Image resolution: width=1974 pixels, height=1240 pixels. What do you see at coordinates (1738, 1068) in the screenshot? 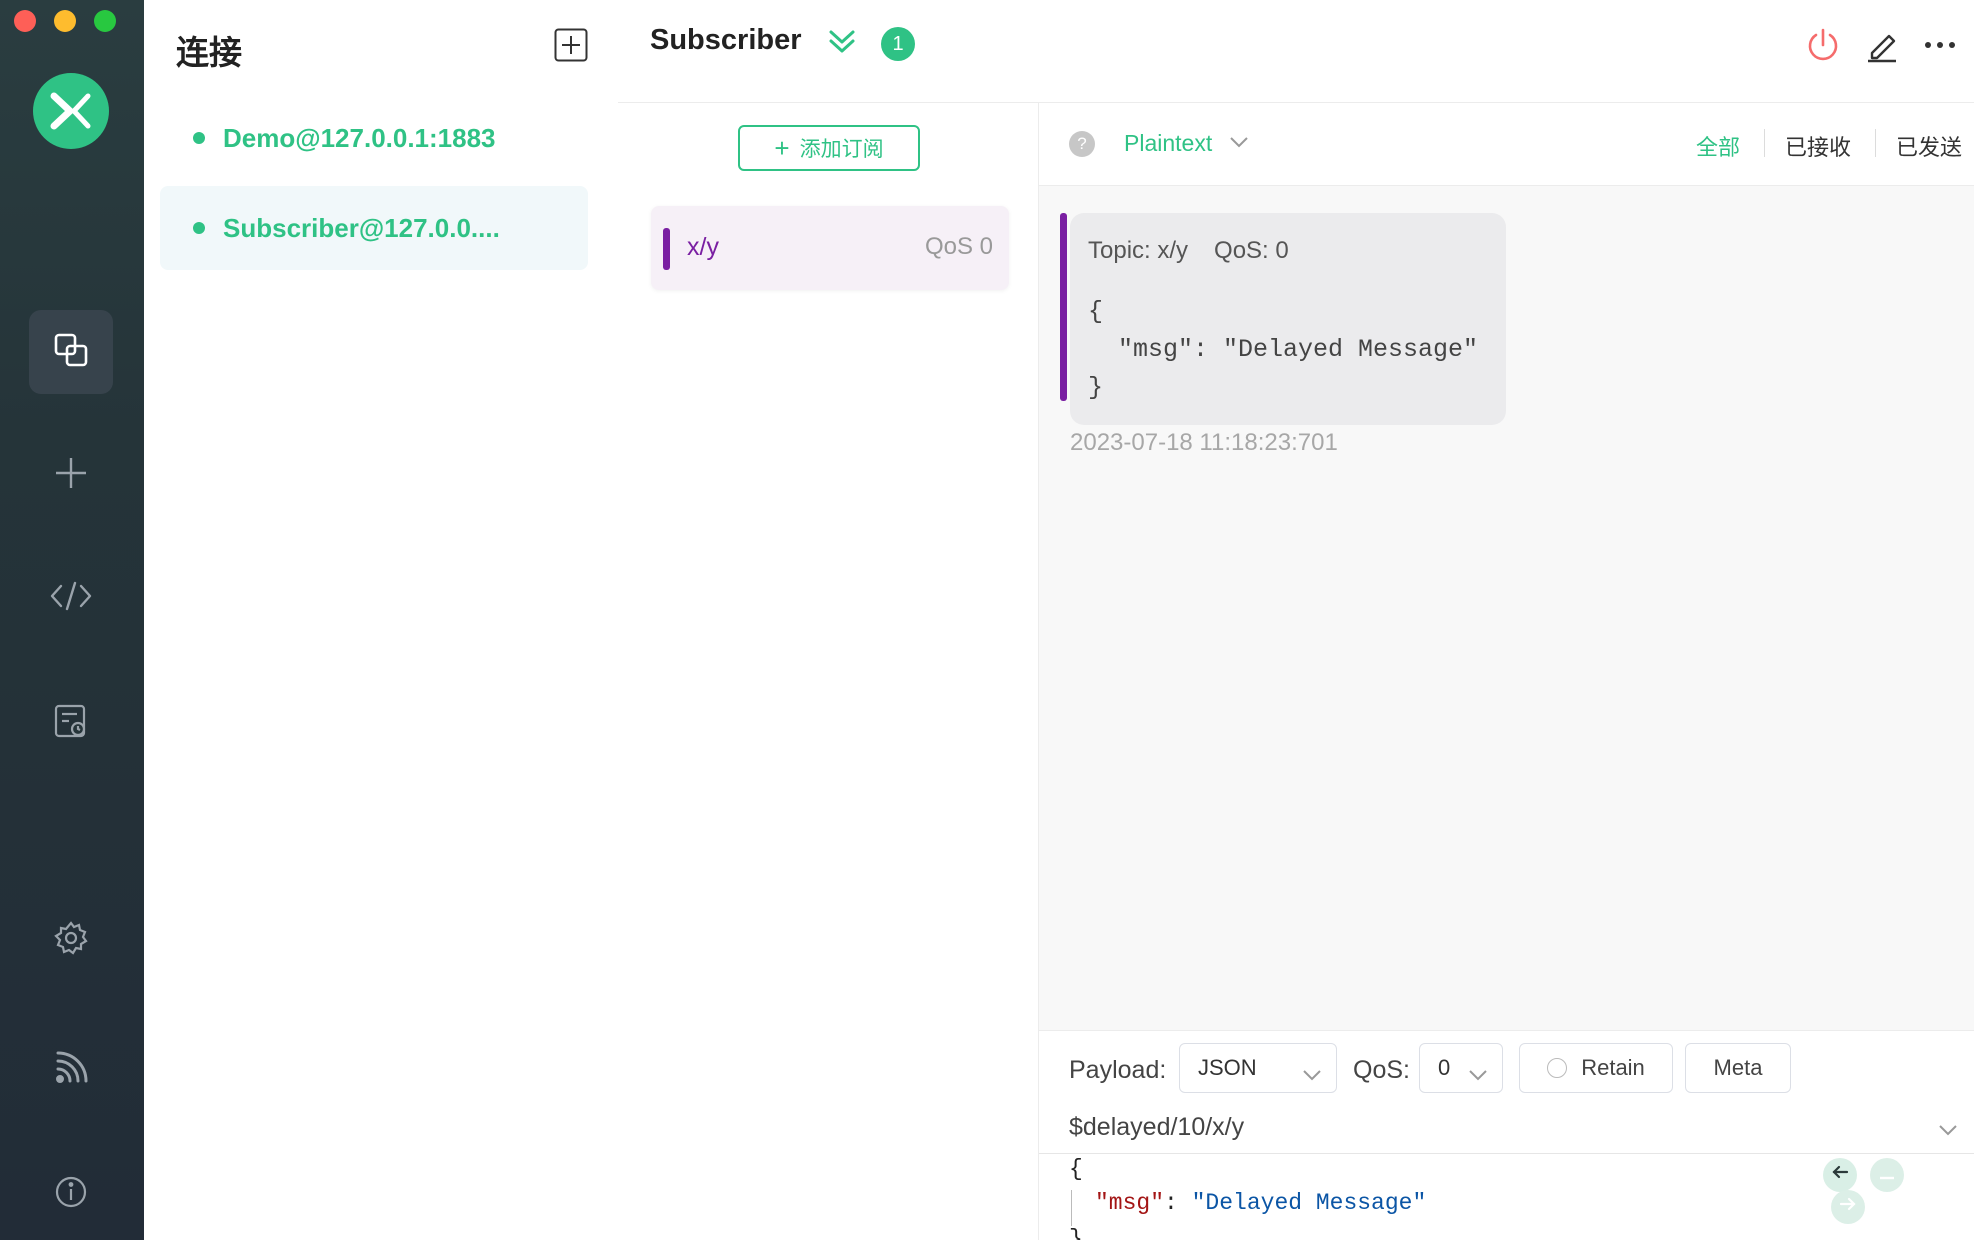
I see `meta-button: Meta` at bounding box center [1738, 1068].